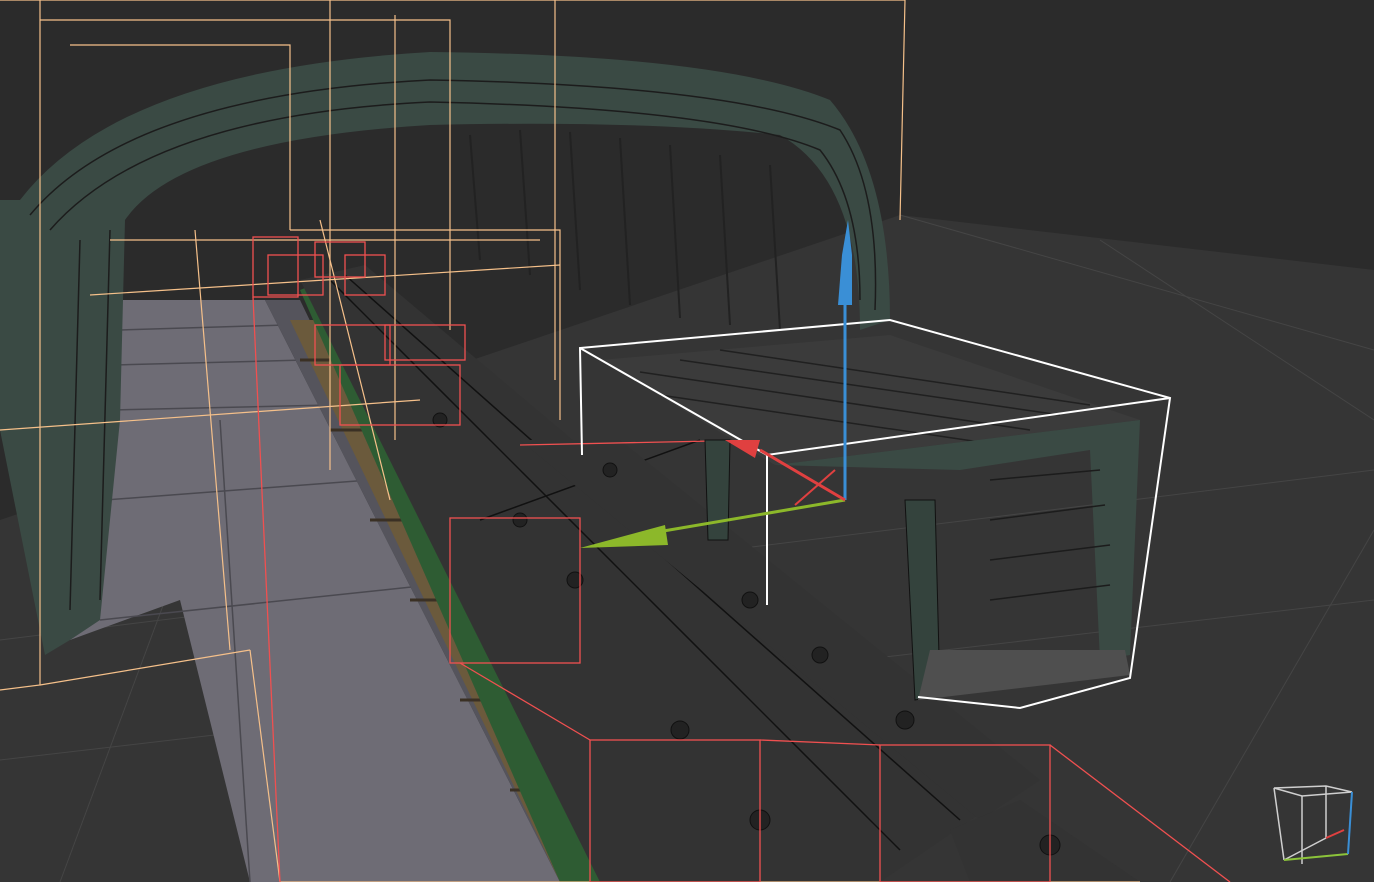  What do you see at coordinates (1312, 824) in the screenshot?
I see `view-cube-navigator` at bounding box center [1312, 824].